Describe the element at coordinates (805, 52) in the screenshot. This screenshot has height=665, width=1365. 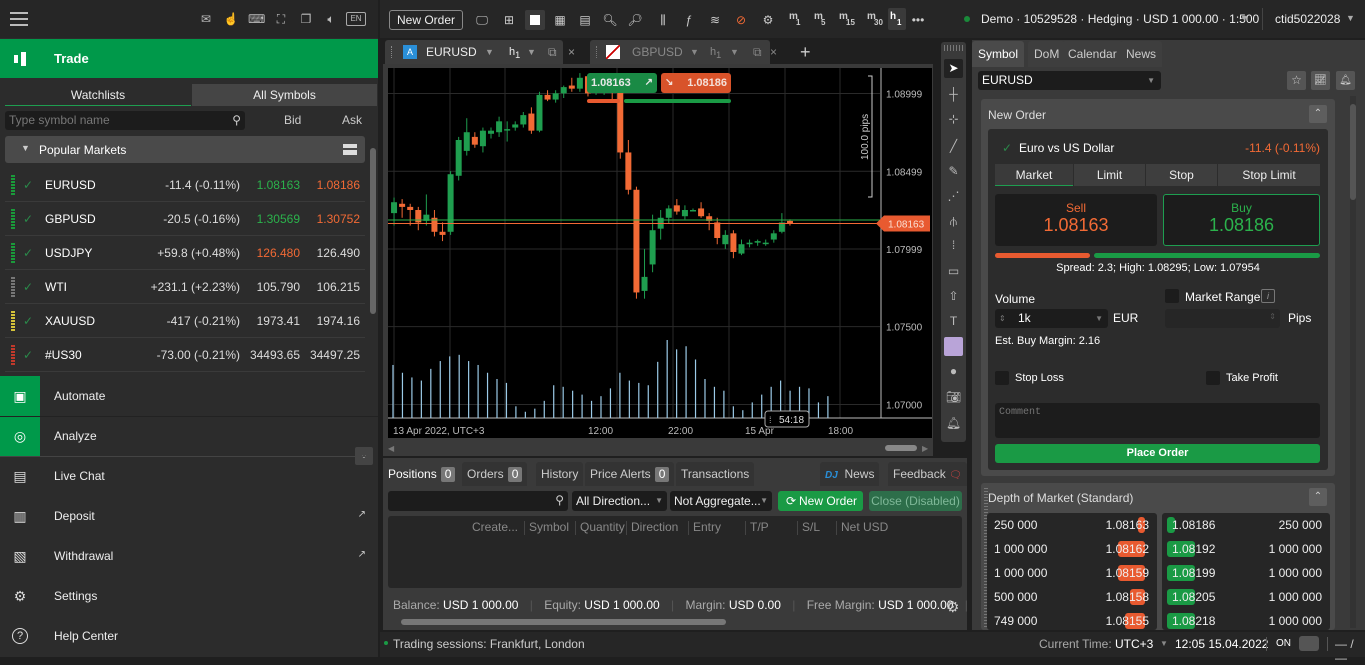
I see `add-chart-tab-icon: +` at that location.